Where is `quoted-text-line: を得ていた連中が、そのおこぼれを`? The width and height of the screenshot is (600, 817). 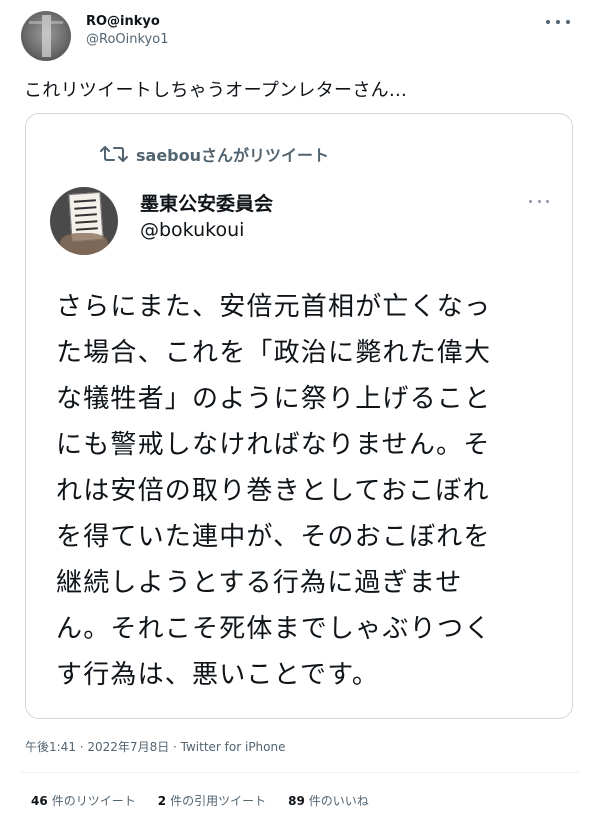 quoted-text-line: を得ていた連中が、そのおこぼれを is located at coordinates (273, 537).